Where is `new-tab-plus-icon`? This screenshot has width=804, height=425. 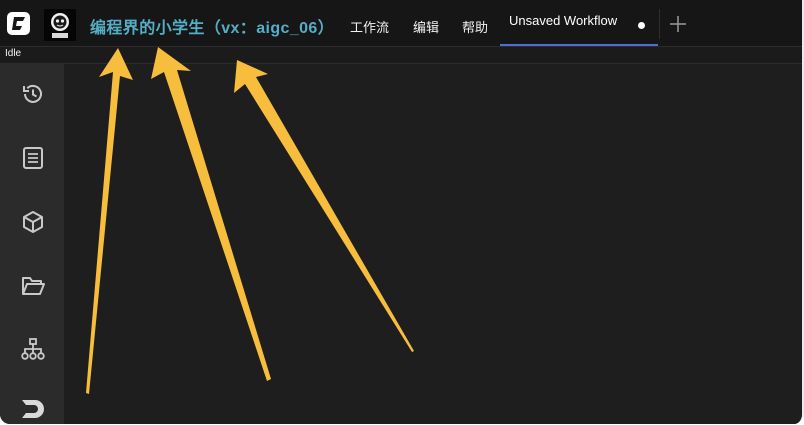
new-tab-plus-icon is located at coordinates (678, 24).